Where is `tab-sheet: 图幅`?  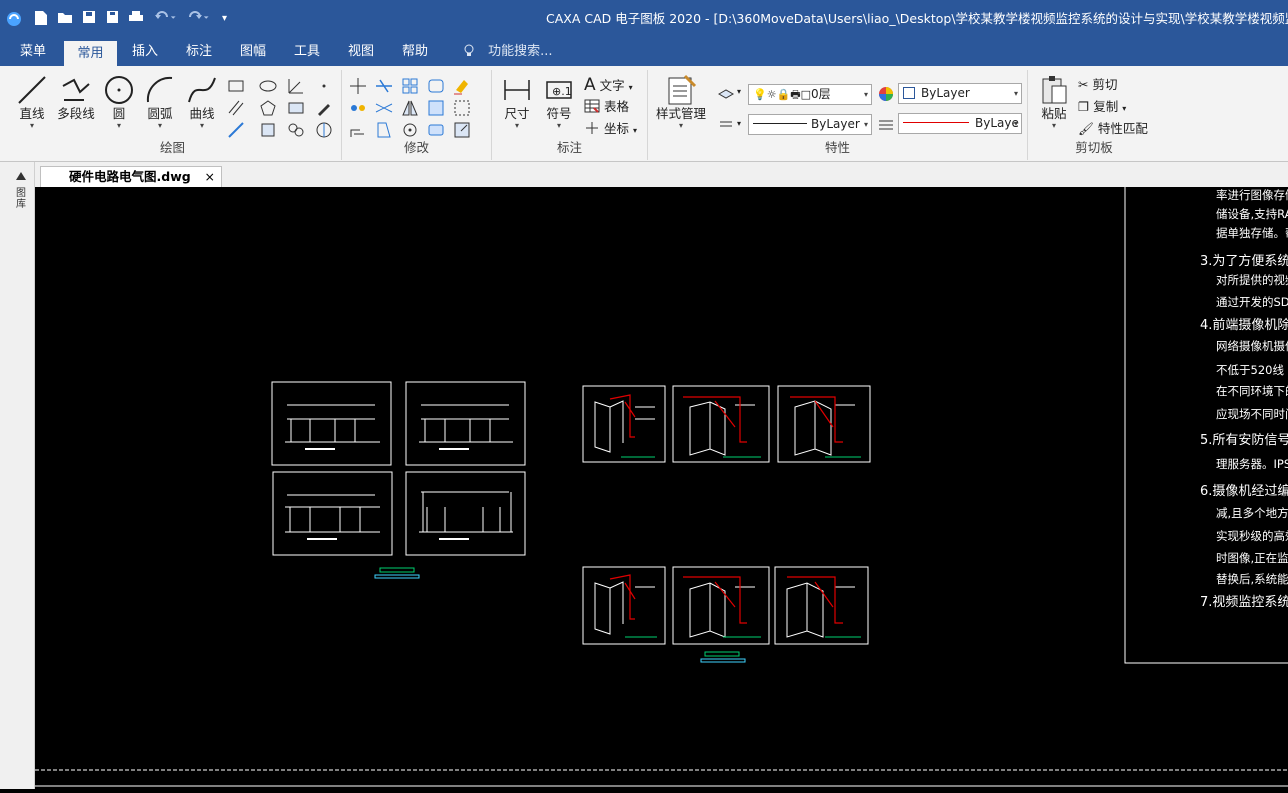
tab-sheet: 图幅 is located at coordinates (253, 52).